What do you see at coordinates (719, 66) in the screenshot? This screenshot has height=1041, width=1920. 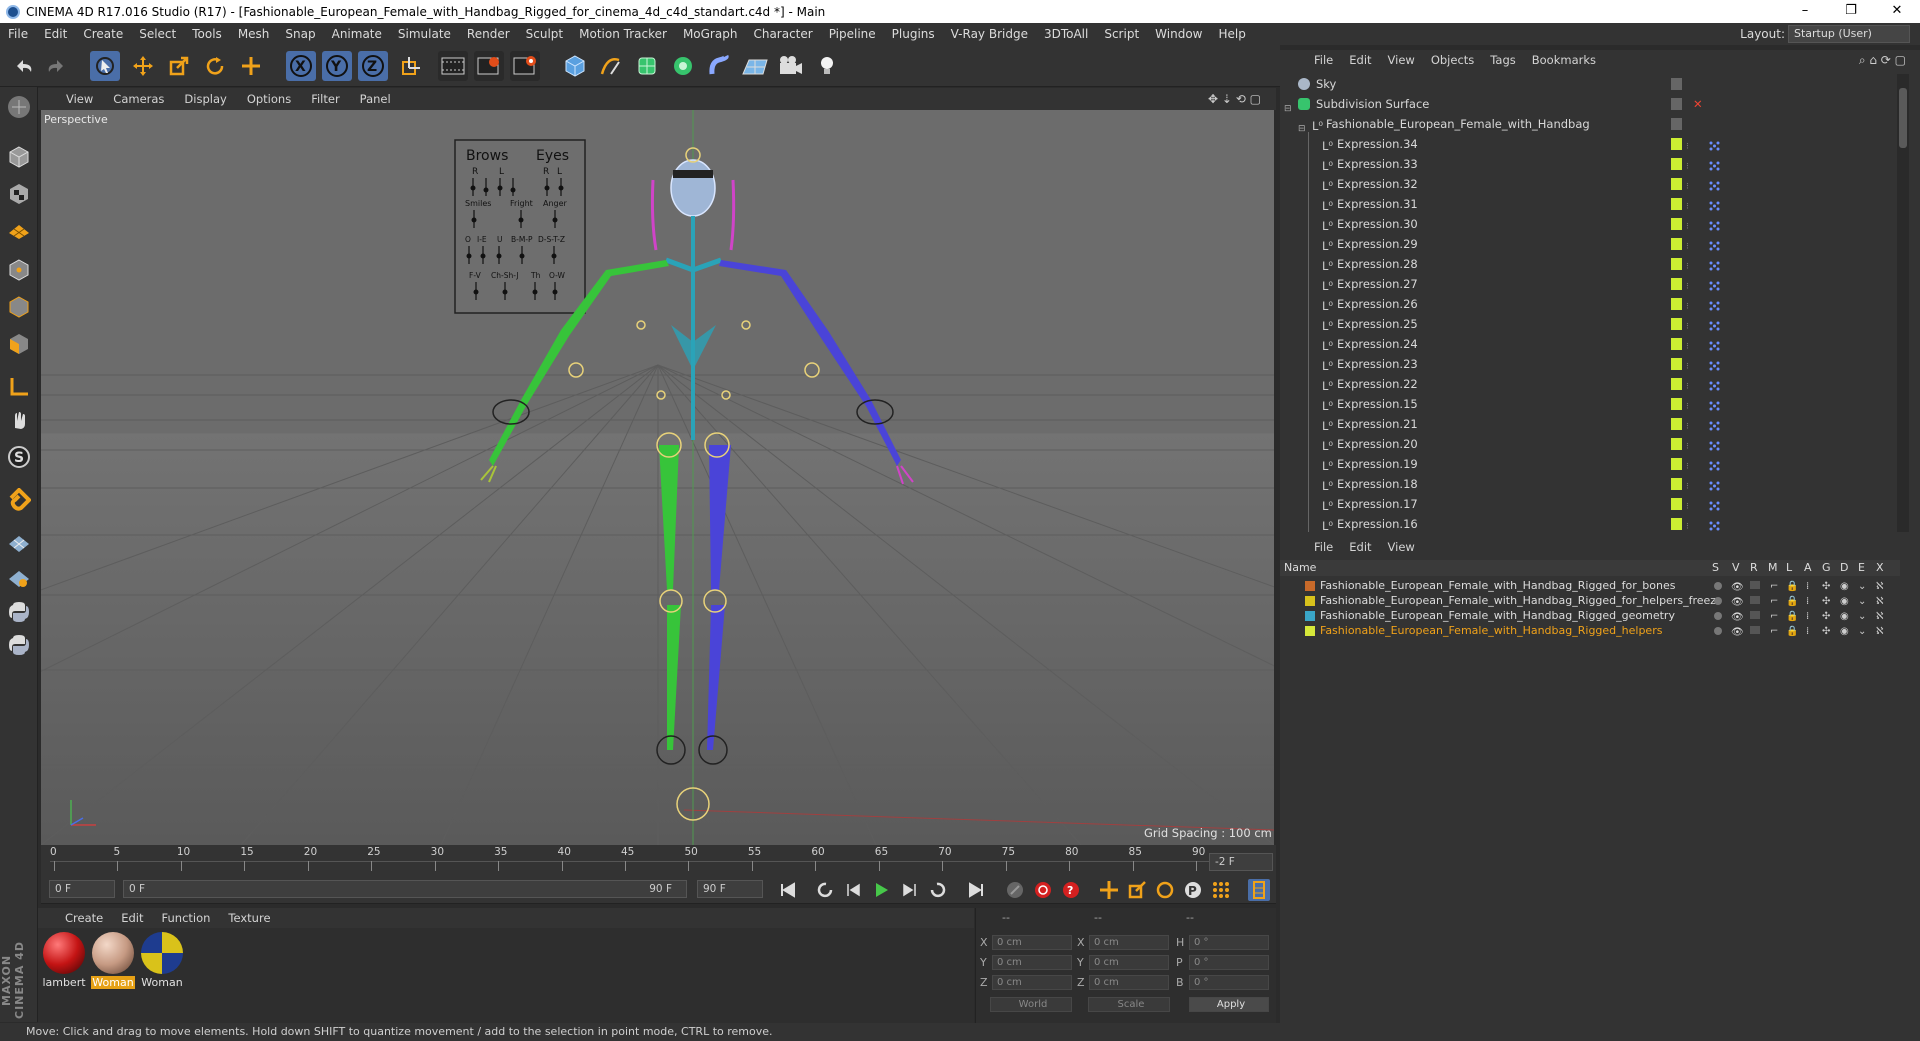 I see `deformer-icon` at bounding box center [719, 66].